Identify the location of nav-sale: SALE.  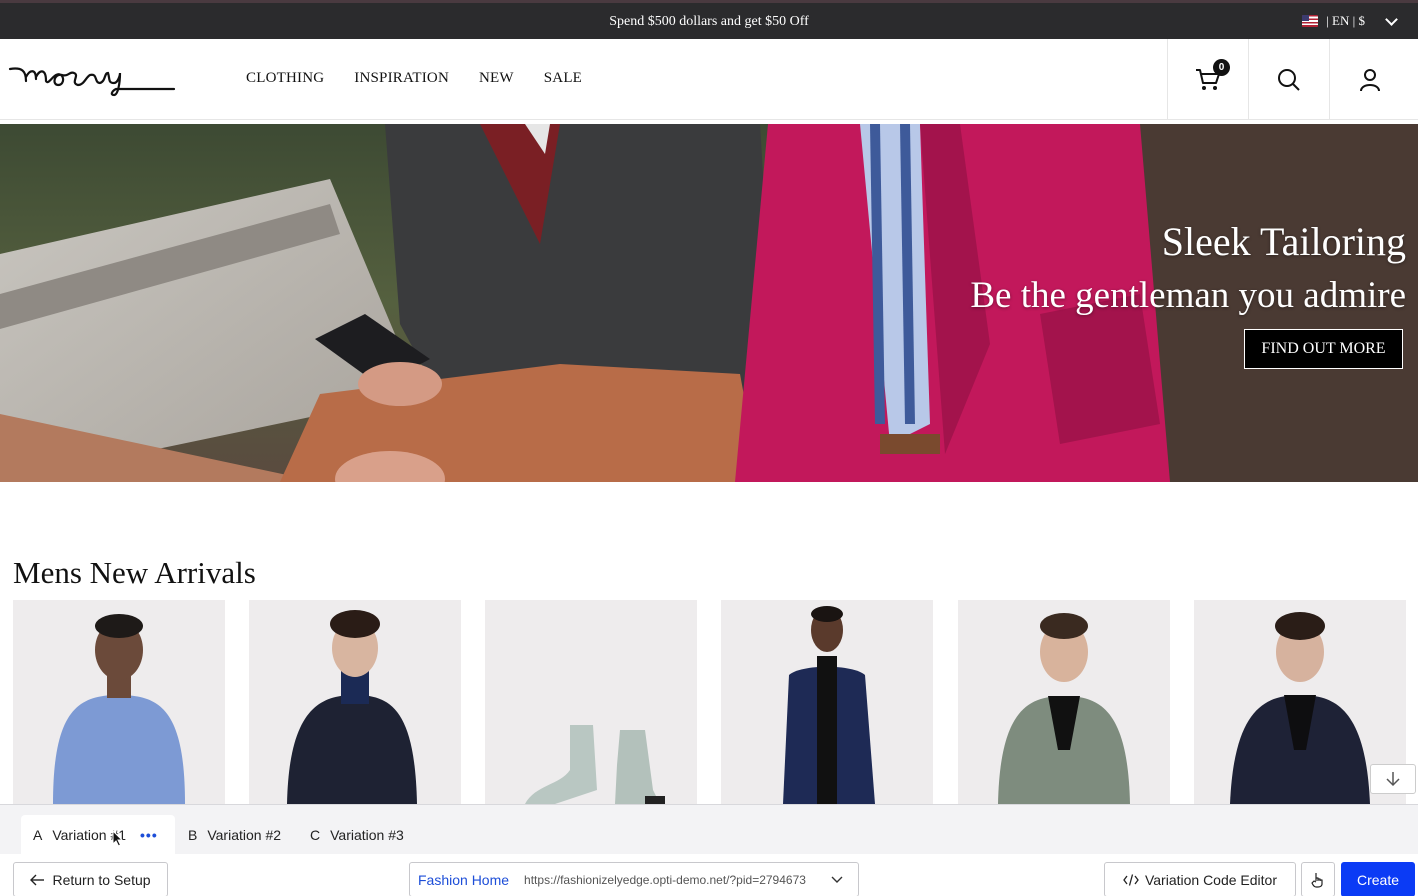
(563, 78).